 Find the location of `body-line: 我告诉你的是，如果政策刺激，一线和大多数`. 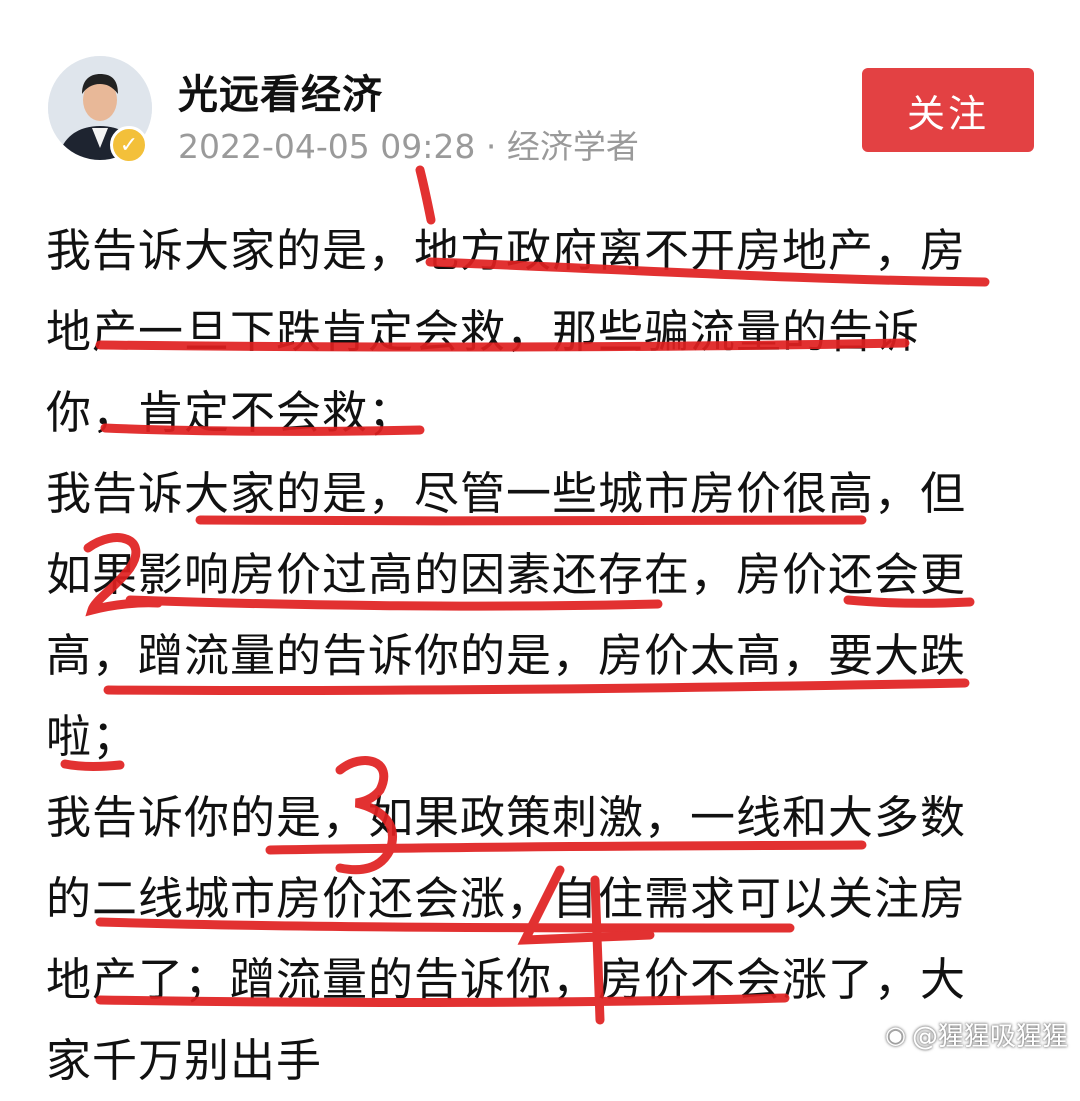

body-line: 我告诉你的是，如果政策刺激，一线和大多数 is located at coordinates (506, 817).